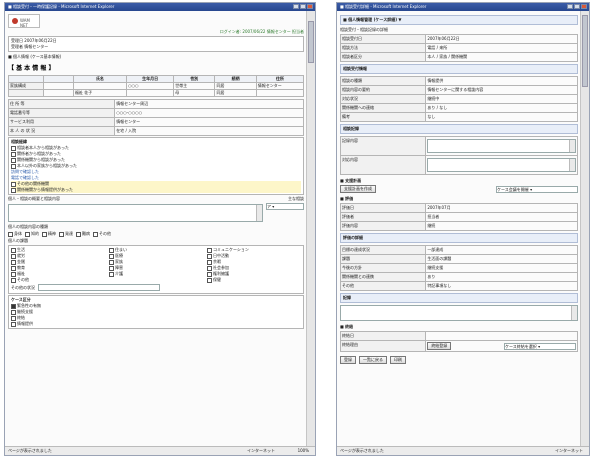 Image resolution: width=595 pixels, height=457 pixels. Describe the element at coordinates (195, 86) in the screenshot. I see `table-cell: 世帯主` at that location.